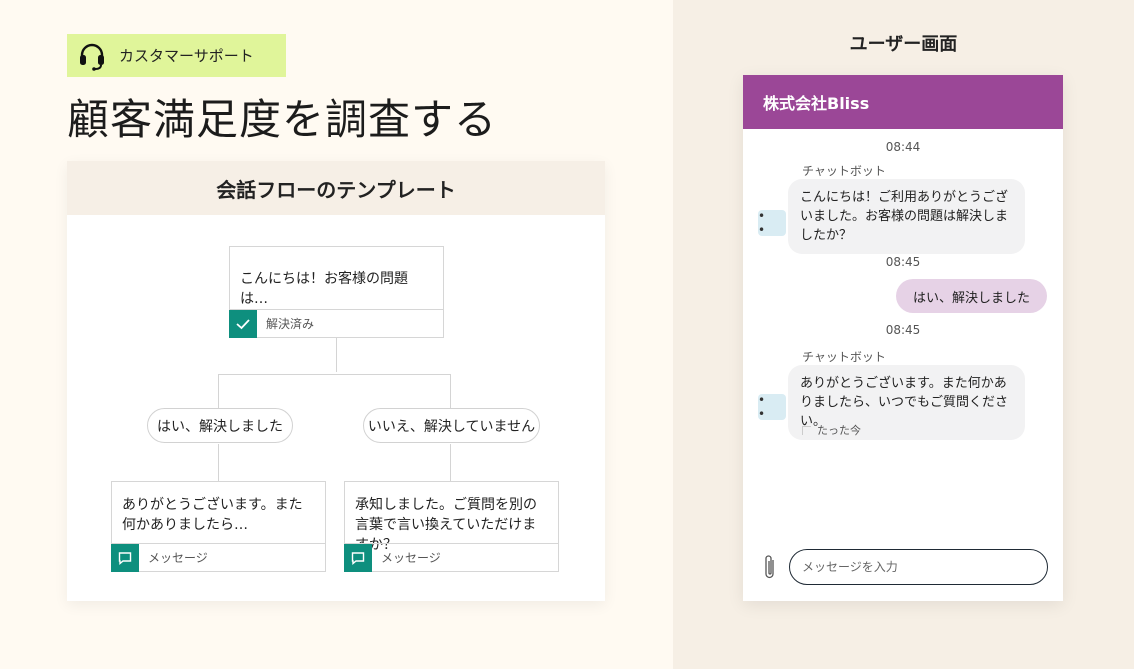 This screenshot has width=1134, height=669. I want to click on status-tick-icon, so click(806, 430).